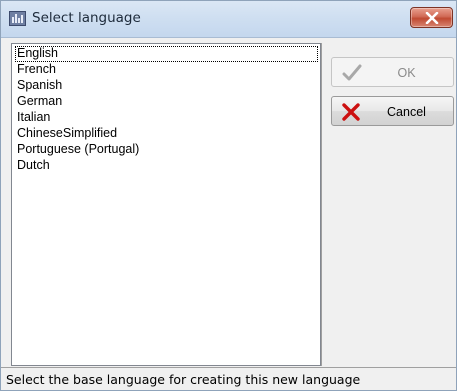  I want to click on window-title: Select language, so click(86, 18).